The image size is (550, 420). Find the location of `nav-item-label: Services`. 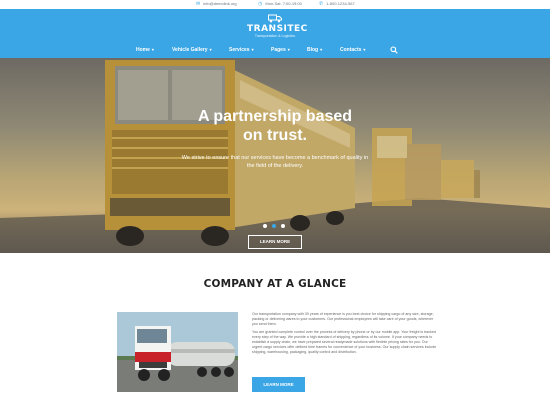

nav-item-label: Services is located at coordinates (239, 50).